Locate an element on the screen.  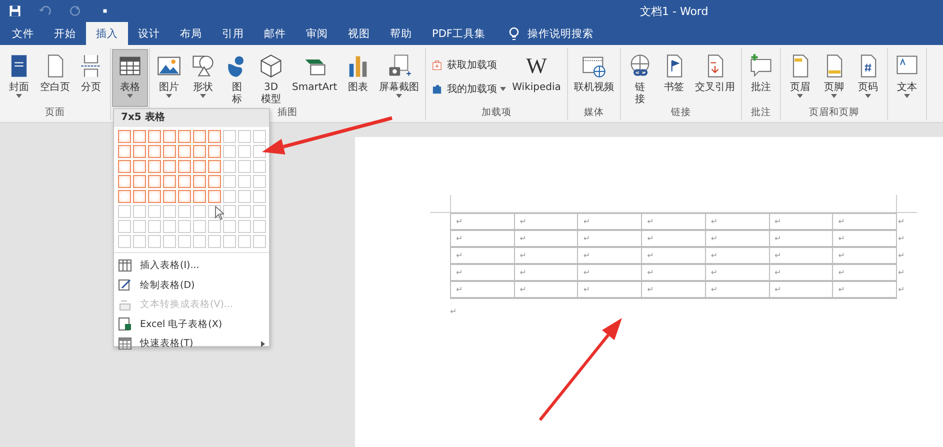
menu-item: 绘制表格(D) is located at coordinates (191, 285).